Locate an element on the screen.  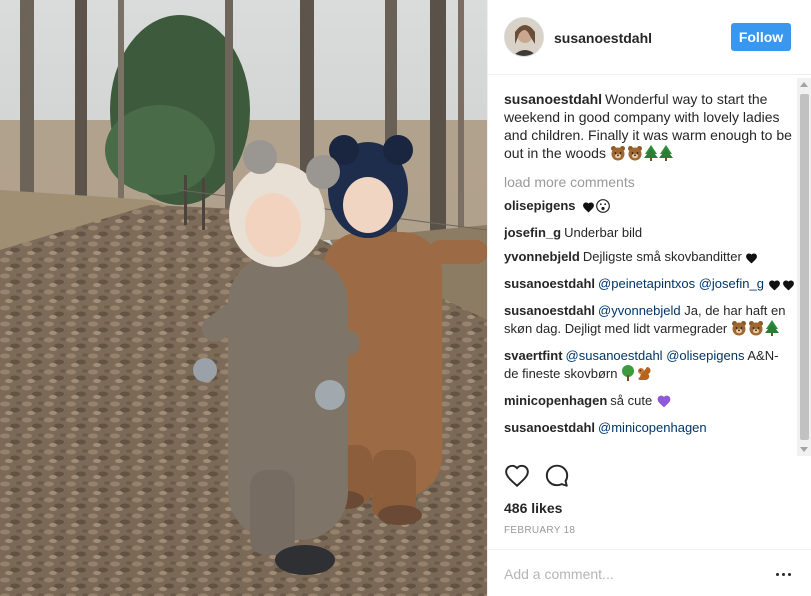
comment-username: josefin_g is located at coordinates (532, 232).